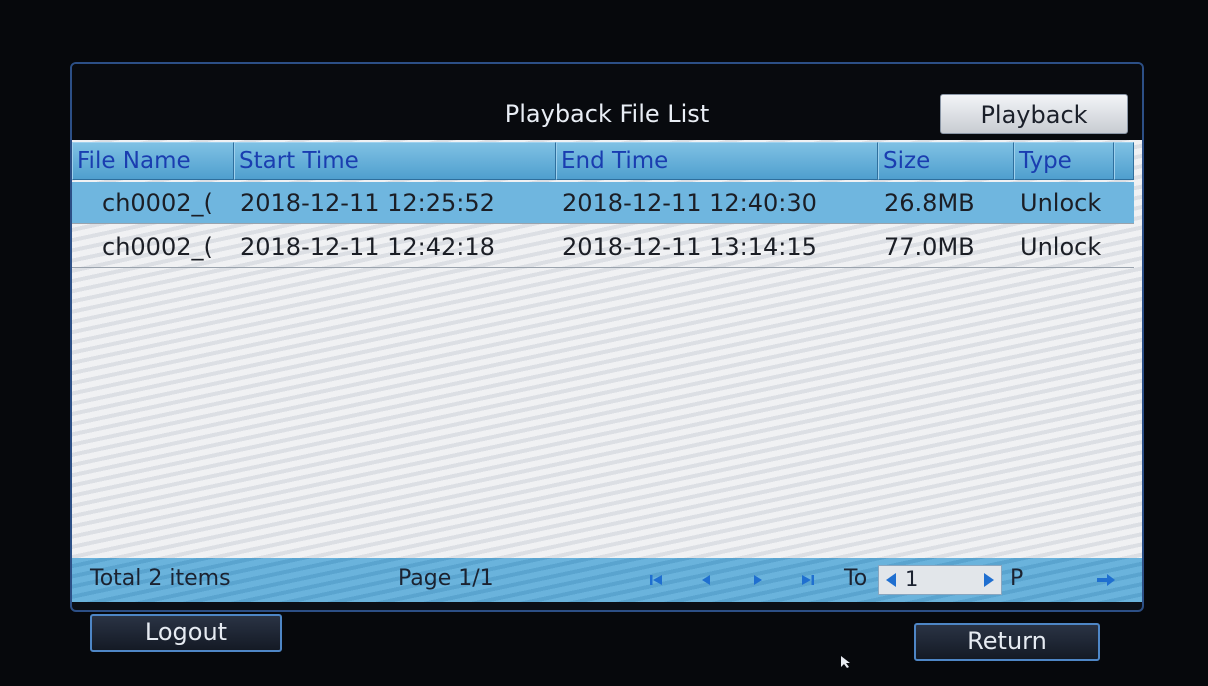 Image resolution: width=1208 pixels, height=686 pixels. What do you see at coordinates (929, 203) in the screenshot?
I see `cell-size: 26.8MB` at bounding box center [929, 203].